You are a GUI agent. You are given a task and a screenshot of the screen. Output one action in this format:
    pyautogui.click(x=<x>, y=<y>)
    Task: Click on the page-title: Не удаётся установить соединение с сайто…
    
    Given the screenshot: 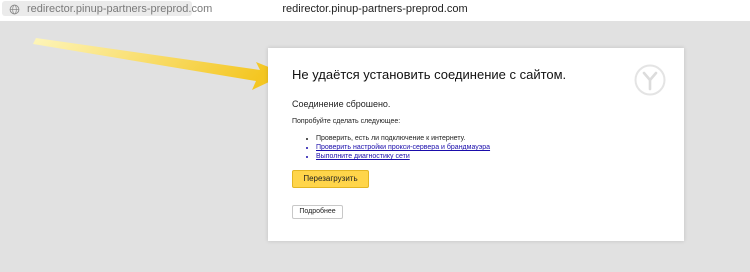 What is the action you would take?
    pyautogui.click(x=429, y=74)
    